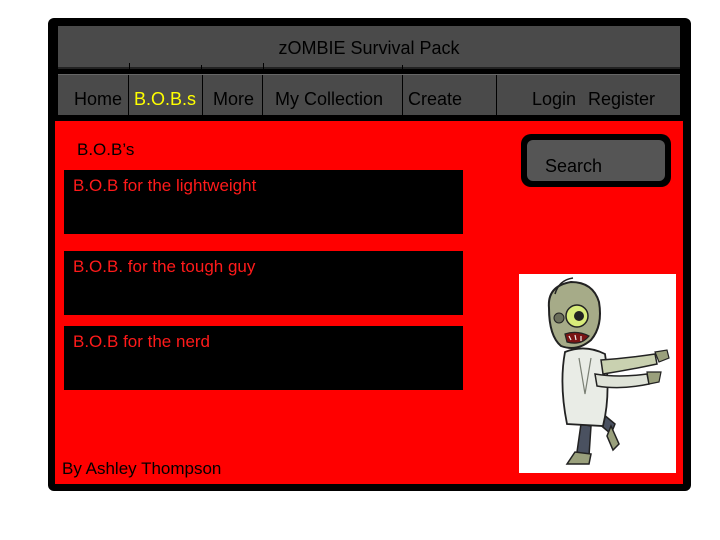 This screenshot has height=540, width=720. I want to click on nav-create: Create, so click(435, 95).